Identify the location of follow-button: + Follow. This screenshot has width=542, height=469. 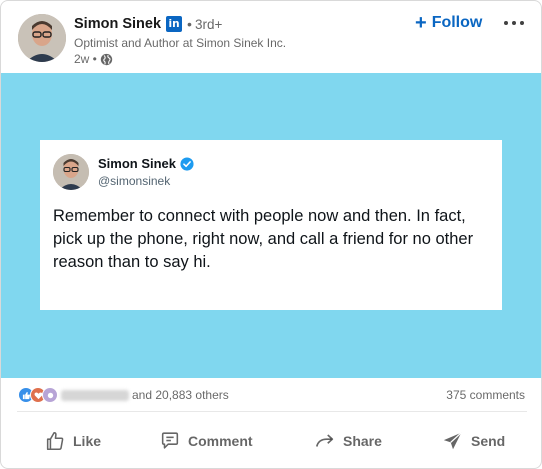
(448, 23).